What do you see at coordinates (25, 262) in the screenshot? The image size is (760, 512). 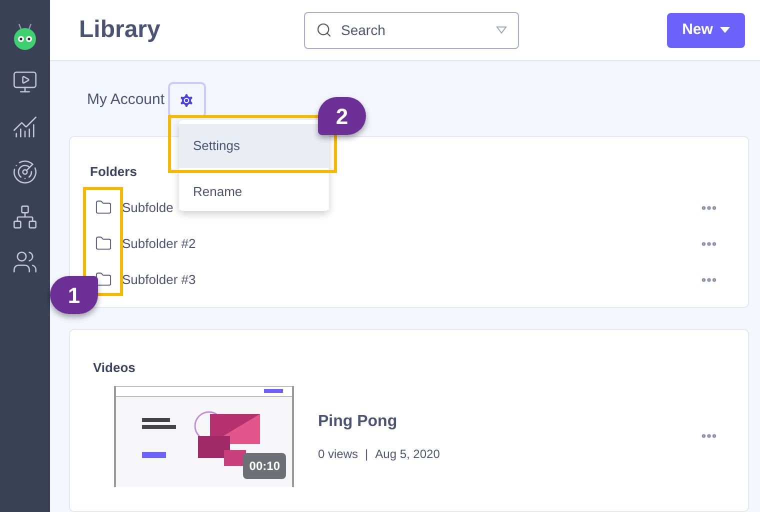 I see `people-icon` at bounding box center [25, 262].